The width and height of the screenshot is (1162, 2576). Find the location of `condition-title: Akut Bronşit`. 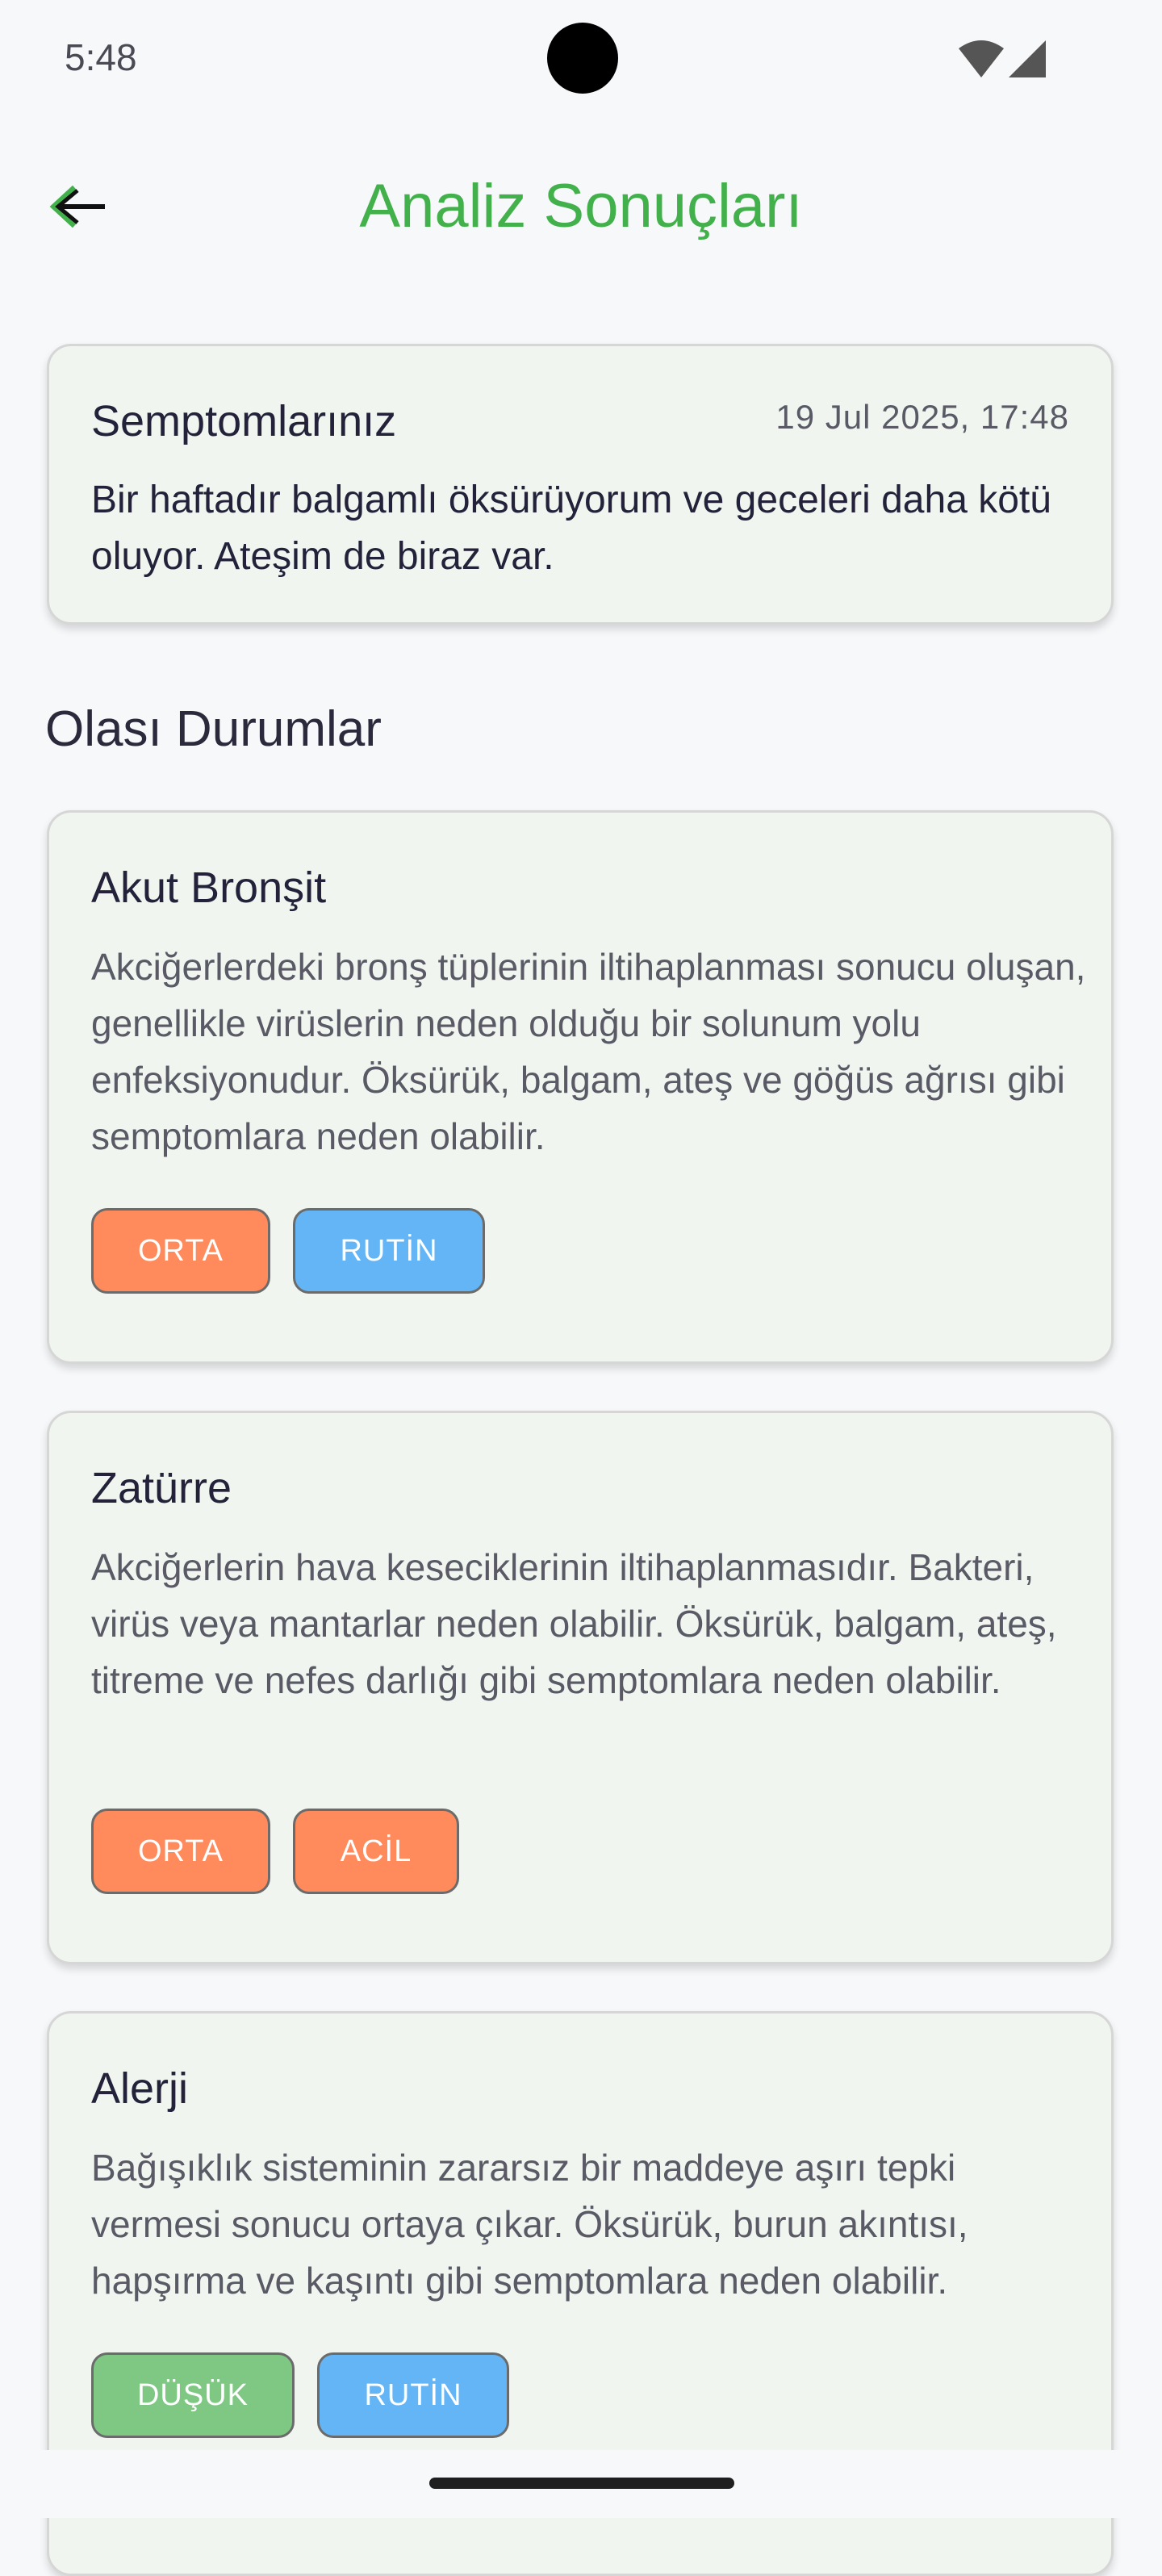

condition-title: Akut Bronşit is located at coordinates (209, 888).